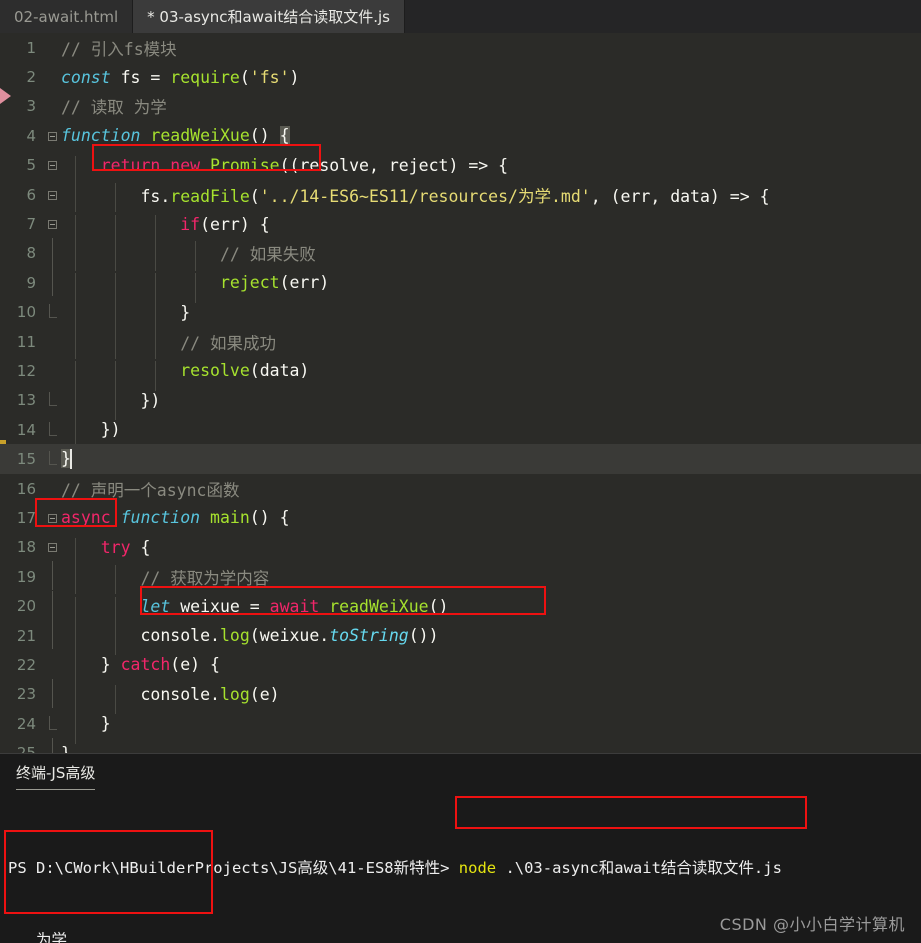 Image resolution: width=921 pixels, height=943 pixels. I want to click on code-text: try {, so click(105, 552).